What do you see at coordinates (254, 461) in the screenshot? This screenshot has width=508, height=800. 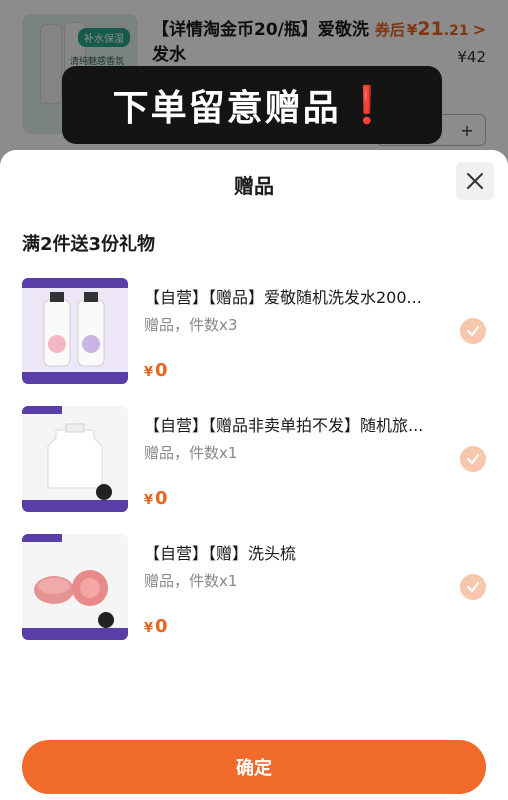 I see `gift-item: 【自营】【赠品非卖单拍不发】随机旅... 赠品，件数x1 ¥ 0` at bounding box center [254, 461].